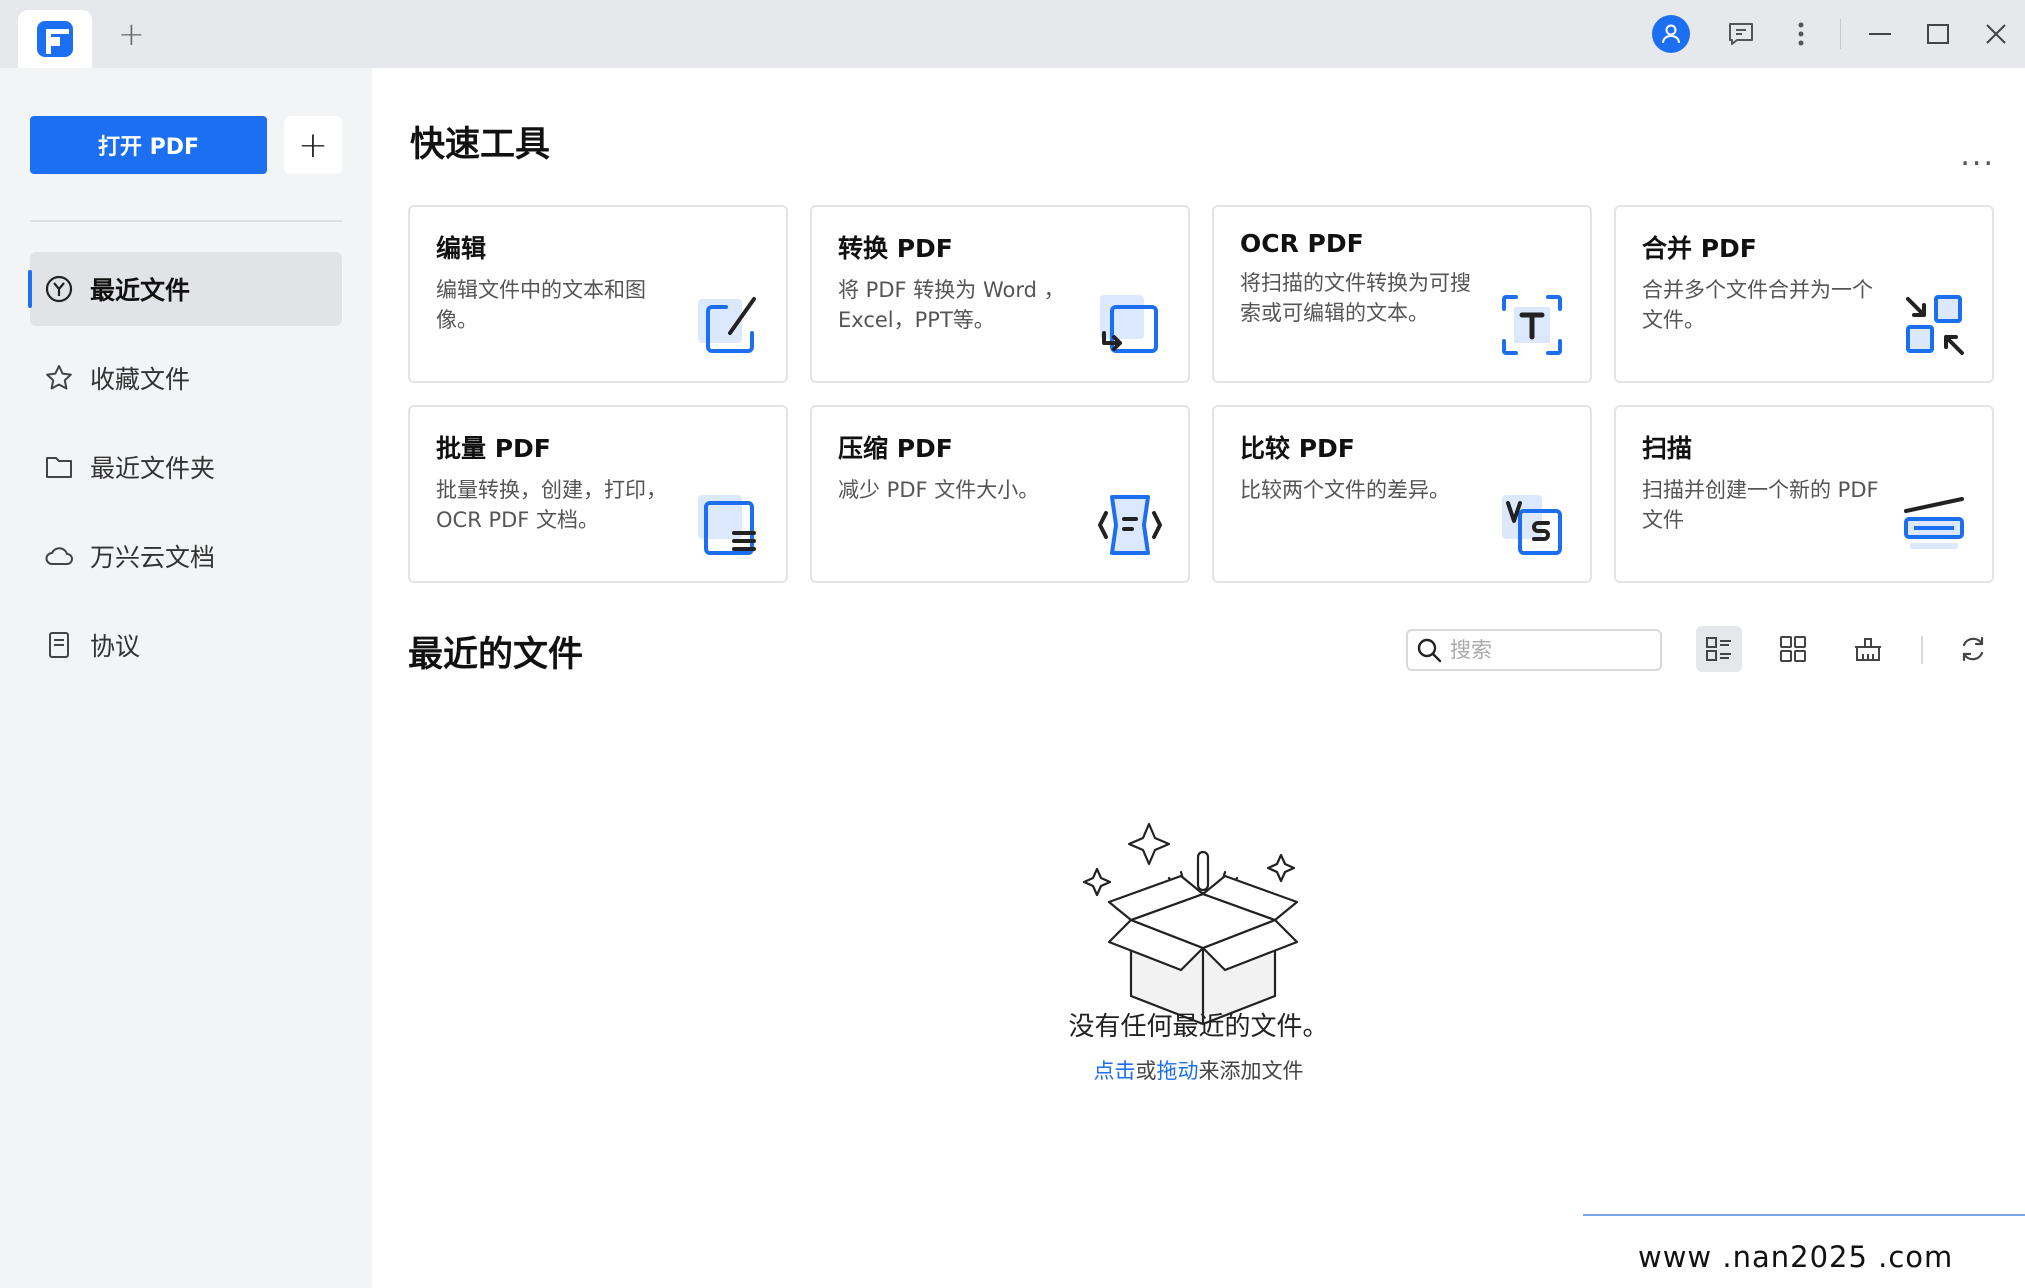  Describe the element at coordinates (1012, 34) in the screenshot. I see `title-bar: +` at that location.